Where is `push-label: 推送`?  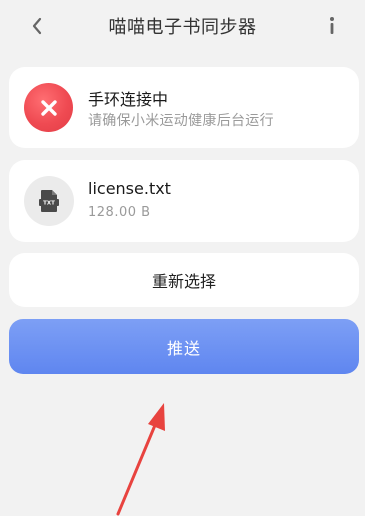
push-label: 推送 is located at coordinates (183, 348).